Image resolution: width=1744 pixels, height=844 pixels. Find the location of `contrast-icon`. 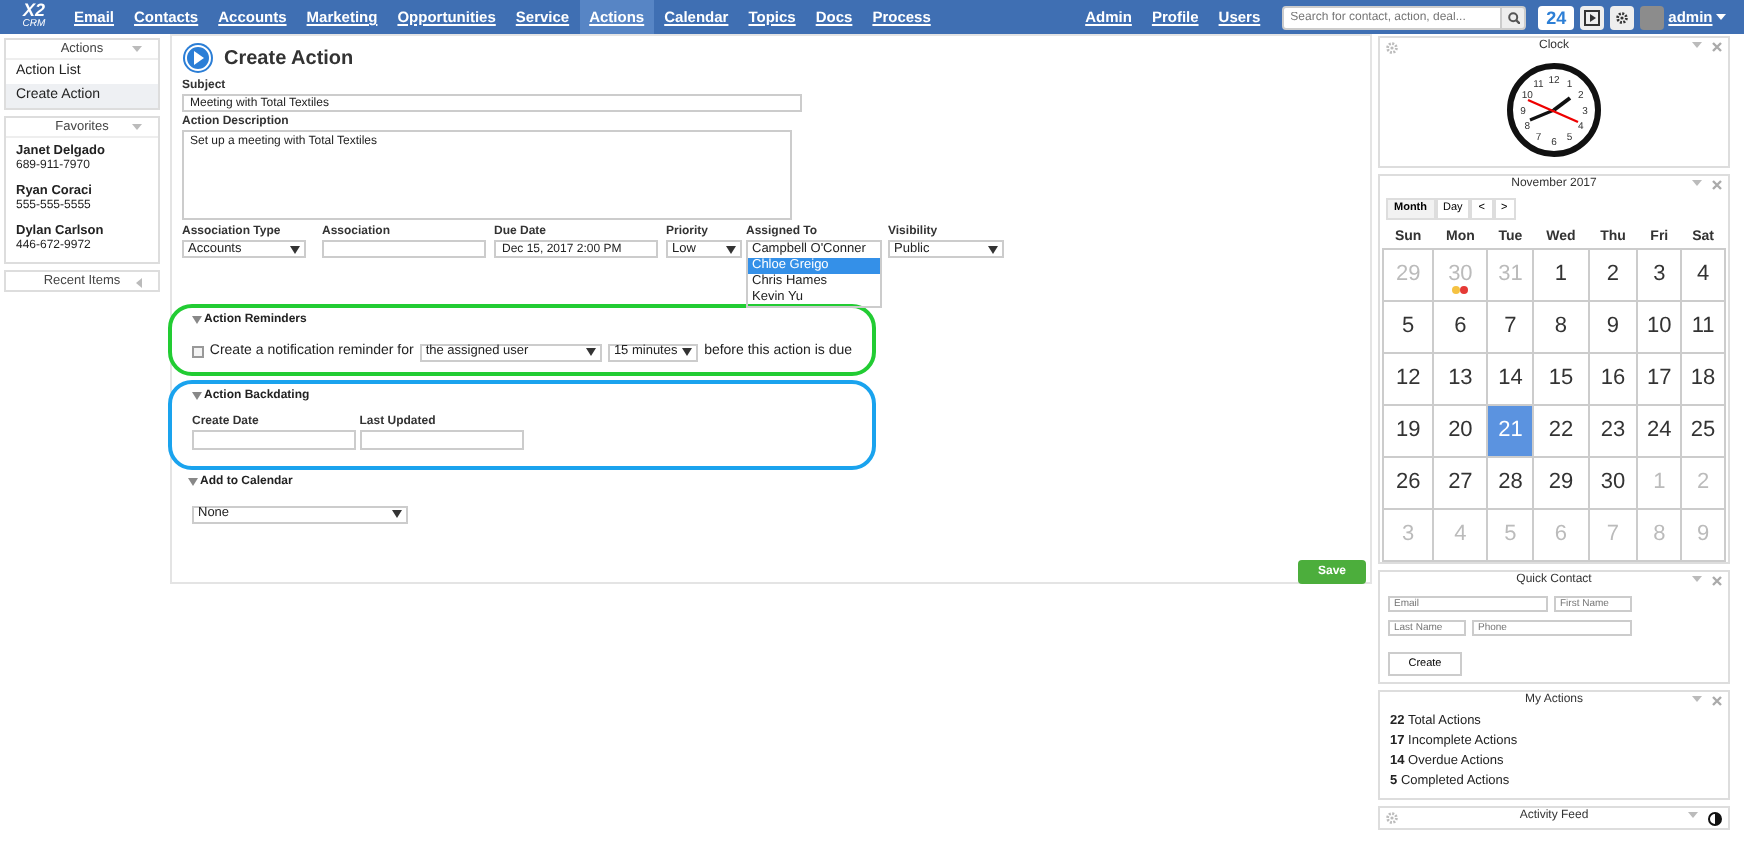

contrast-icon is located at coordinates (1715, 819).